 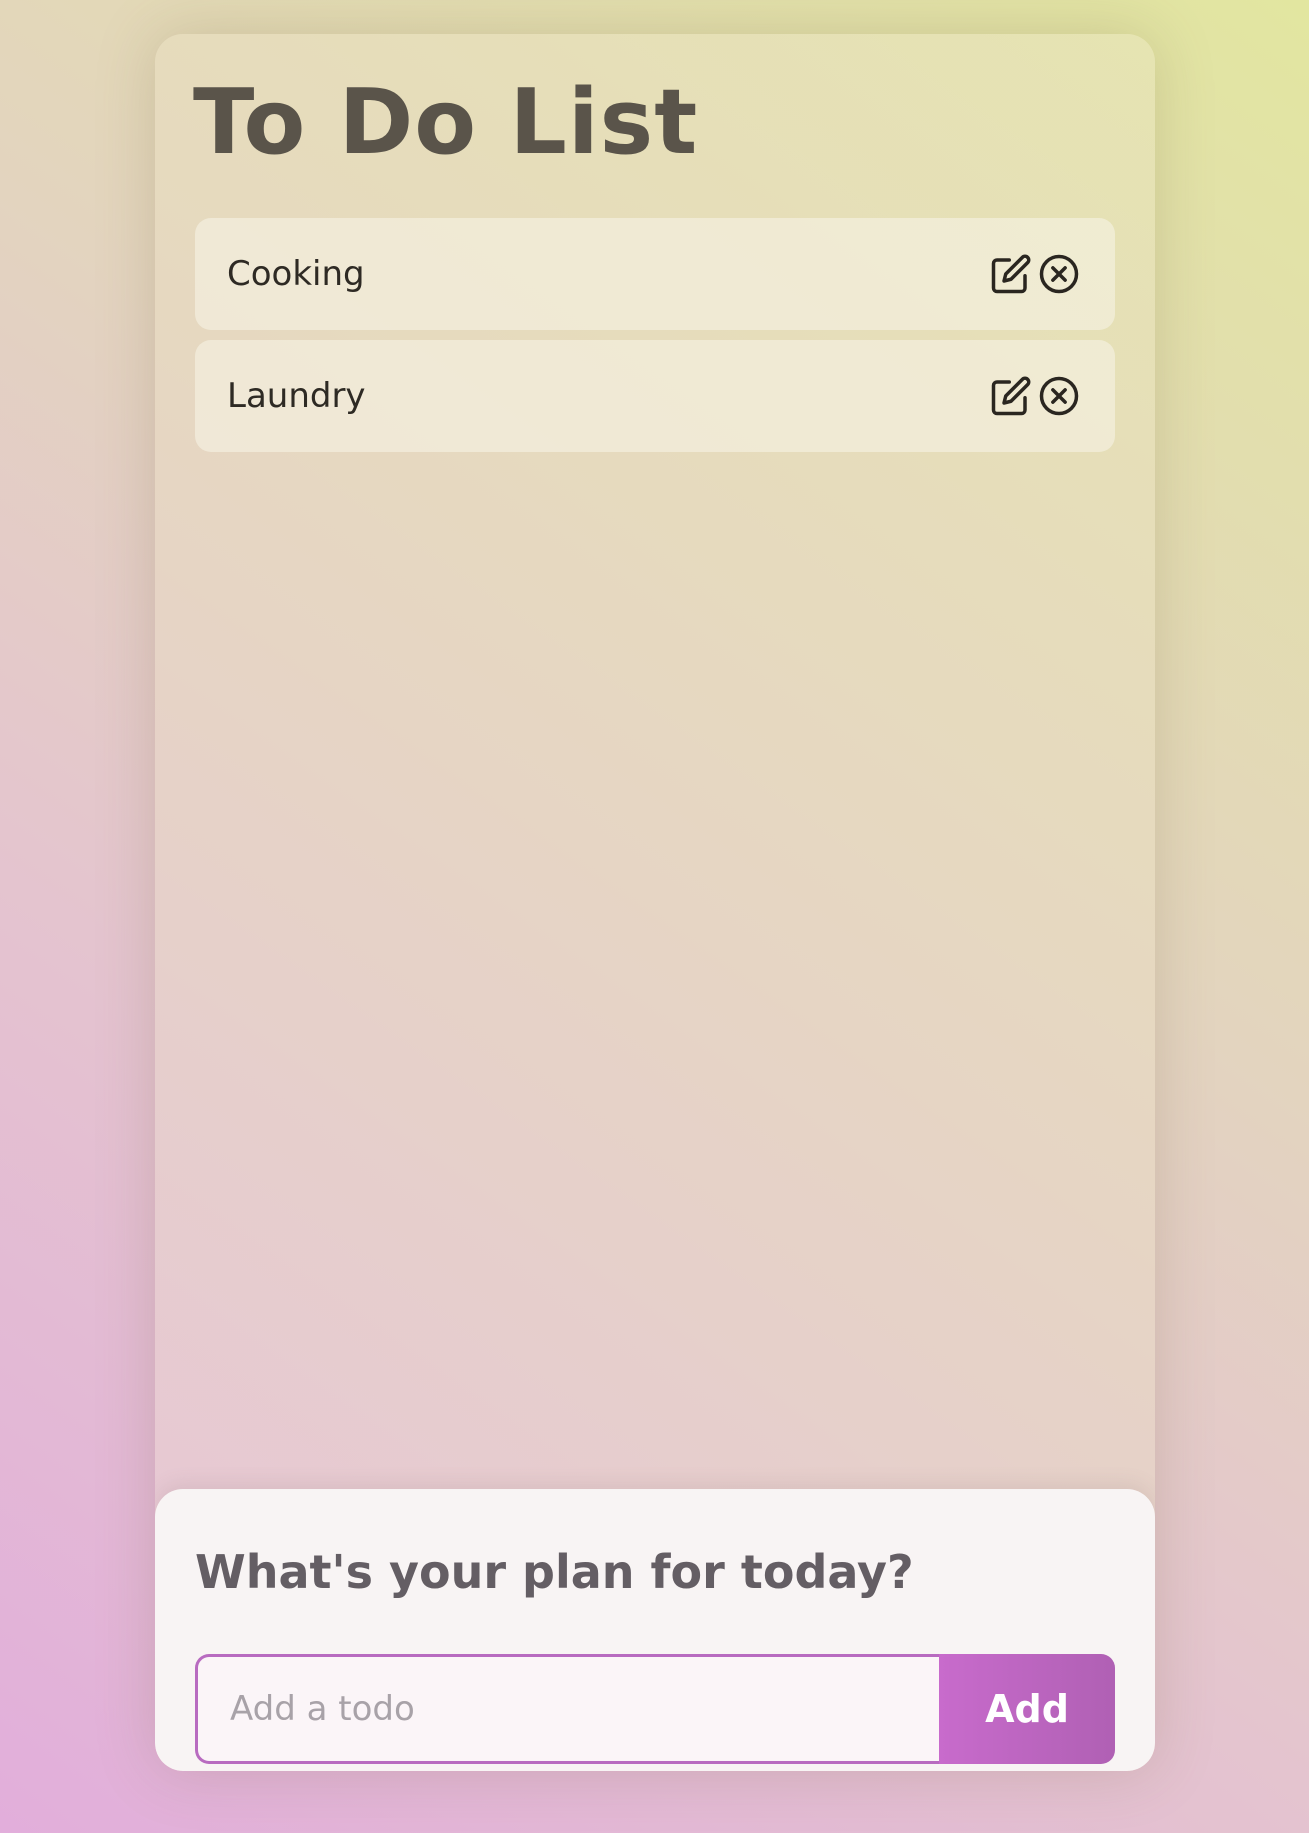 What do you see at coordinates (554, 1572) in the screenshot?
I see `composer-prompt: What's your plan for today?` at bounding box center [554, 1572].